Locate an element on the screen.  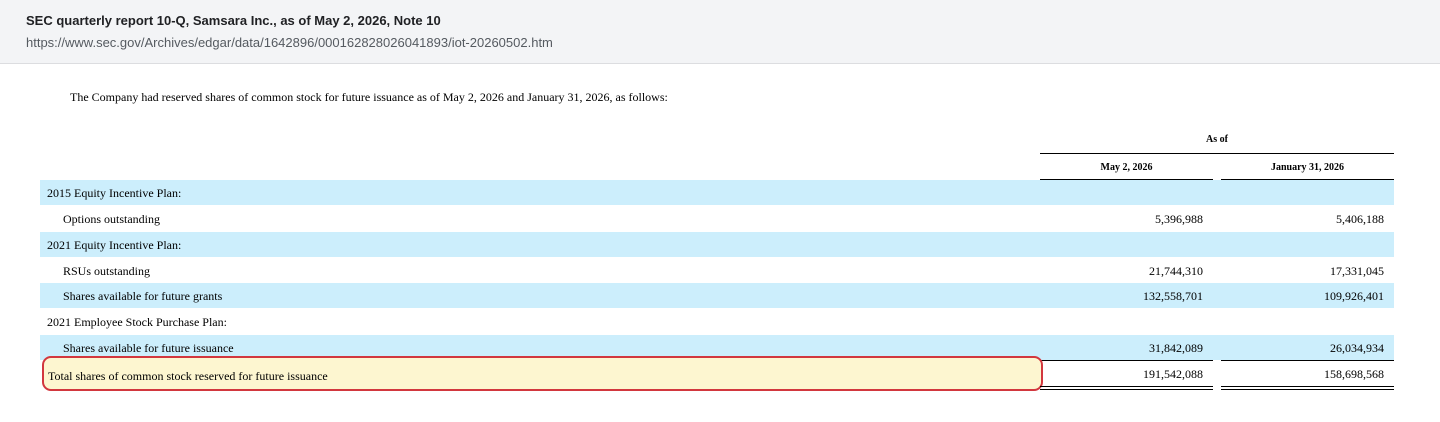
cell-jan-2026: 5,406,188 is located at coordinates (1360, 219).